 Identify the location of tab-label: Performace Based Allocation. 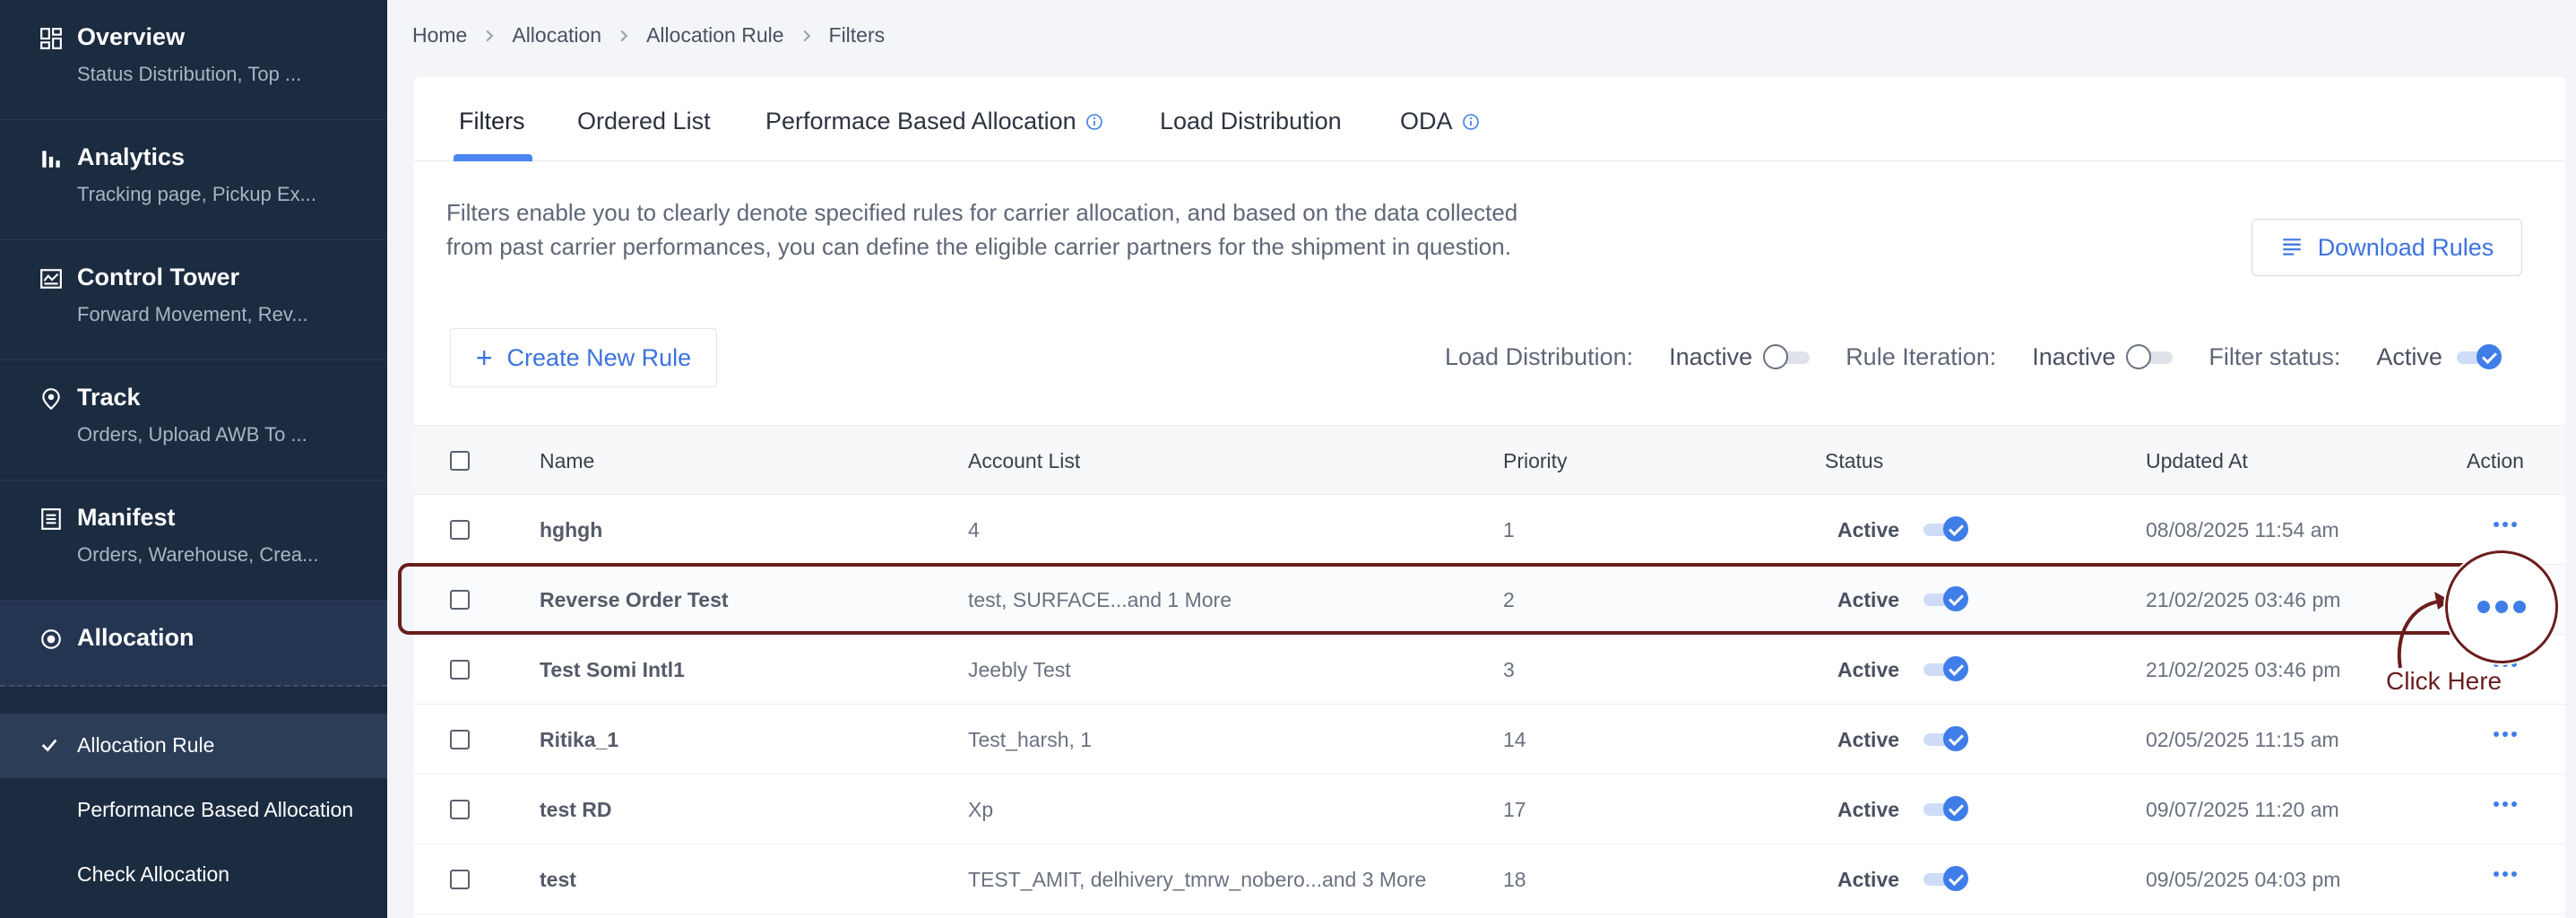
(920, 121).